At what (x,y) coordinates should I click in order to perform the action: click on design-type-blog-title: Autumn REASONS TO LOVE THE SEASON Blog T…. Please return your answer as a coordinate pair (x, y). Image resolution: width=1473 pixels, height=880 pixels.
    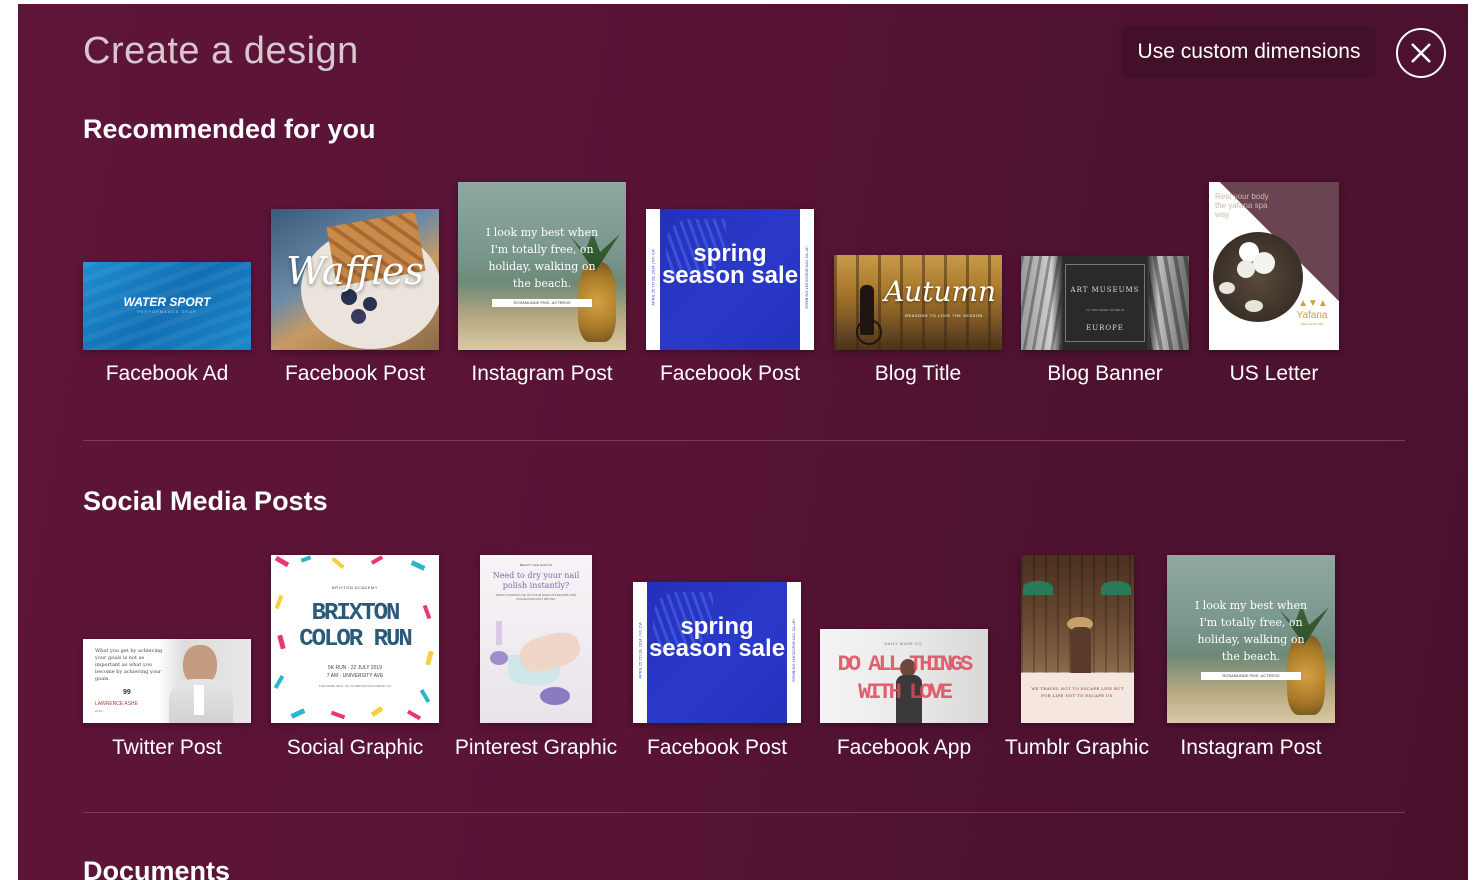
    Looking at the image, I should click on (918, 287).